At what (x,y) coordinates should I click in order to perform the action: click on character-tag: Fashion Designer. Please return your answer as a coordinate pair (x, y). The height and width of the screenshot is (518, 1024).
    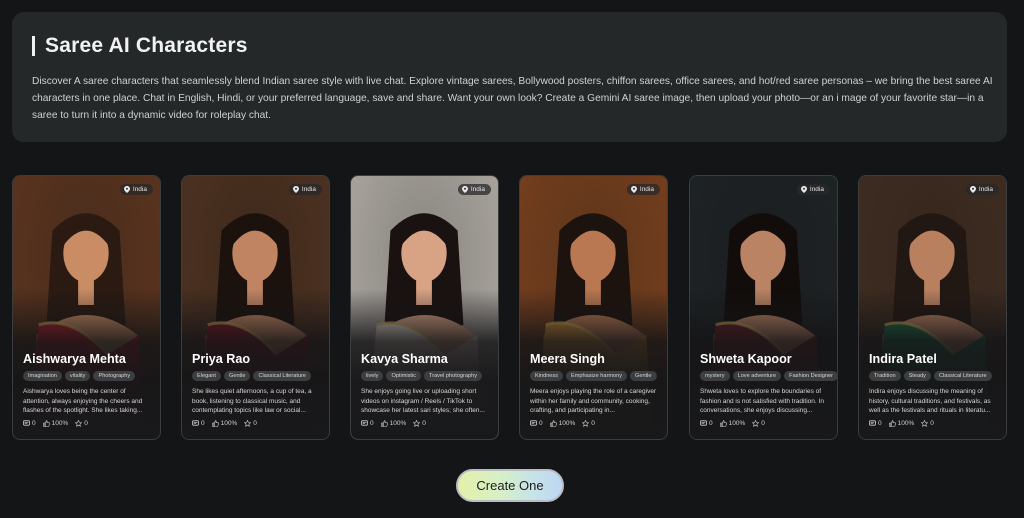
    Looking at the image, I should click on (810, 376).